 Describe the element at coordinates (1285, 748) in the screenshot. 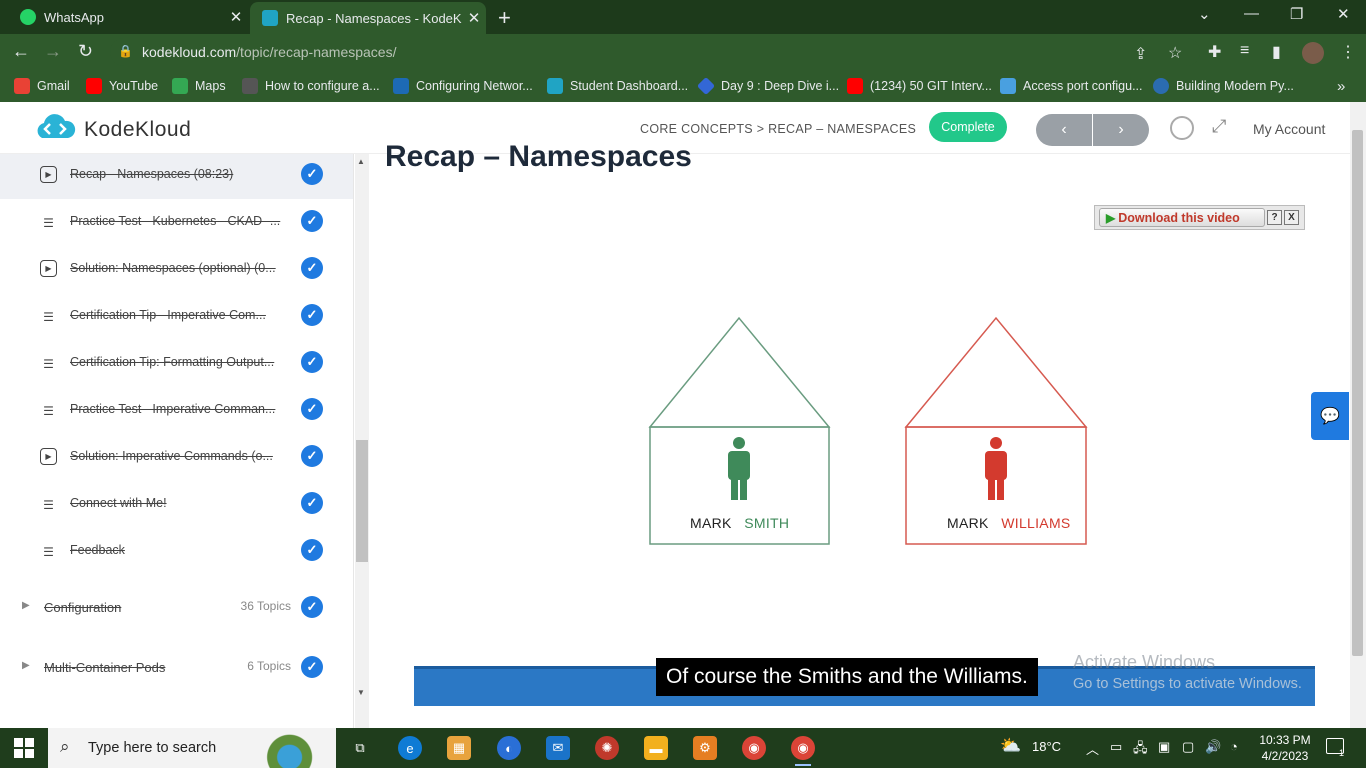

I see `system-clock: 10:33 PM 4/2/2023` at that location.